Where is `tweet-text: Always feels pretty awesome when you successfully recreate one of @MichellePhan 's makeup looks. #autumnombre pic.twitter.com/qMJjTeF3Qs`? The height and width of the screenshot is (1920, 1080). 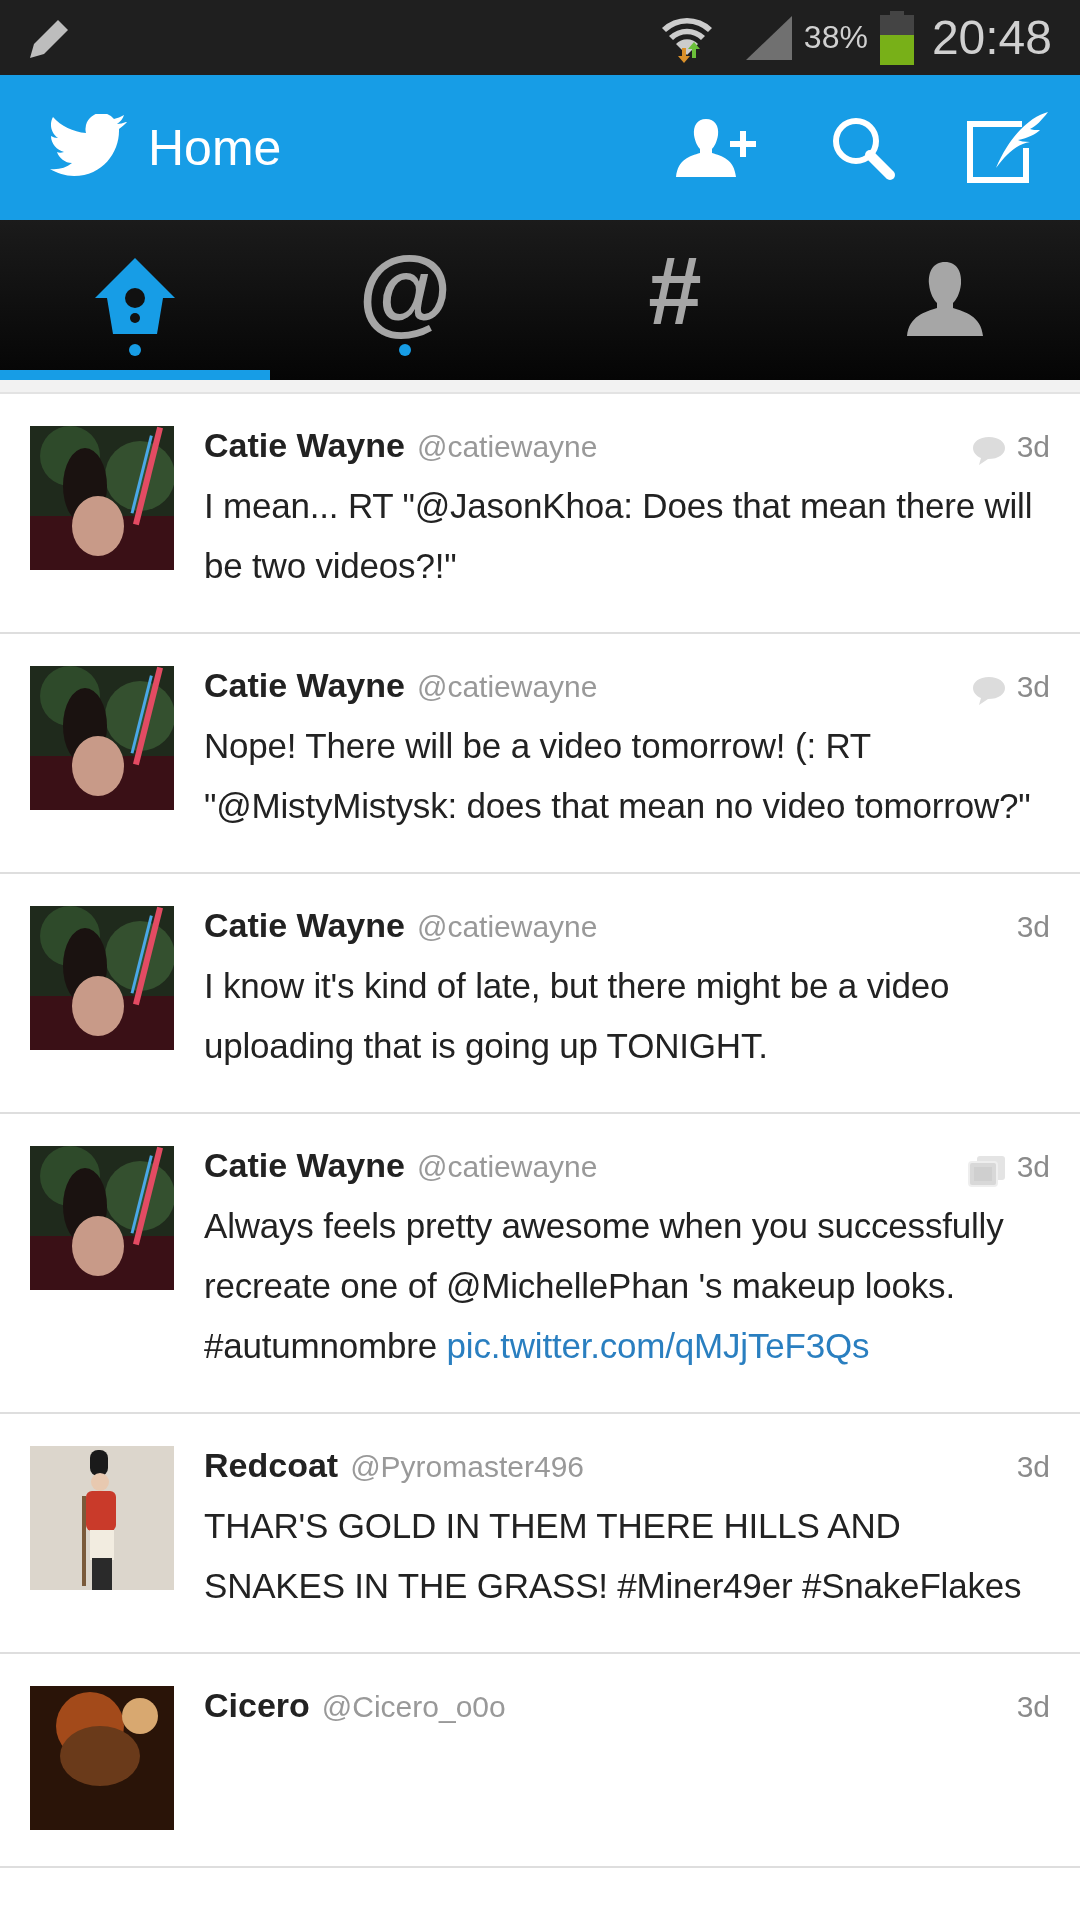 tweet-text: Always feels pretty awesome when you successfully recreate one of @MichellePhan 's makeup looks. #autumnombre pic.twitter.com/qMJjTeF3Qs is located at coordinates (604, 1286).